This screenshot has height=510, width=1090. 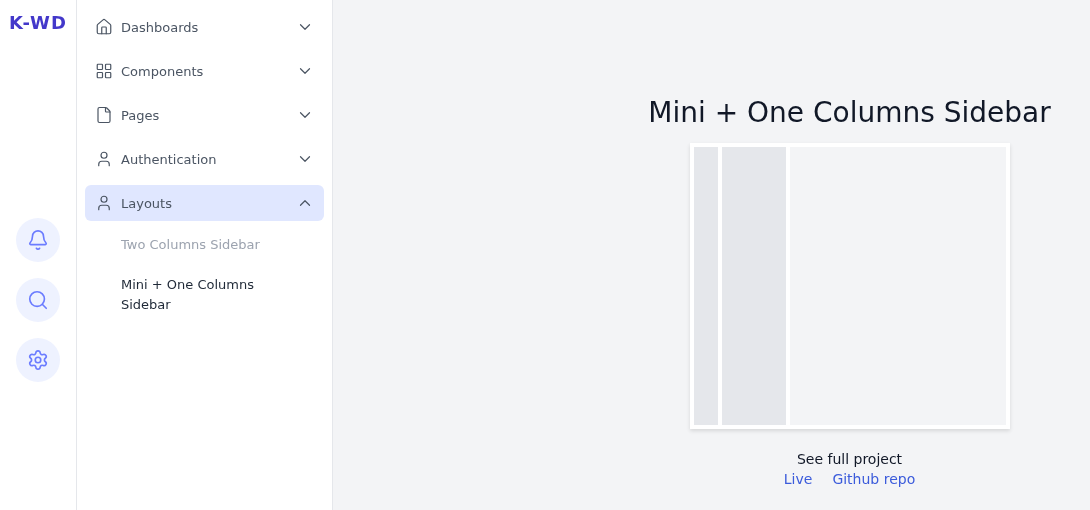 What do you see at coordinates (874, 479) in the screenshot?
I see `project-link: Github repo` at bounding box center [874, 479].